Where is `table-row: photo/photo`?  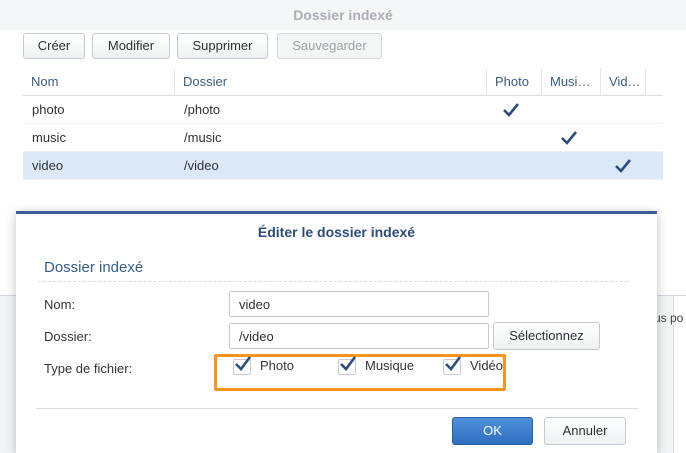 table-row: photo/photo is located at coordinates (343, 110).